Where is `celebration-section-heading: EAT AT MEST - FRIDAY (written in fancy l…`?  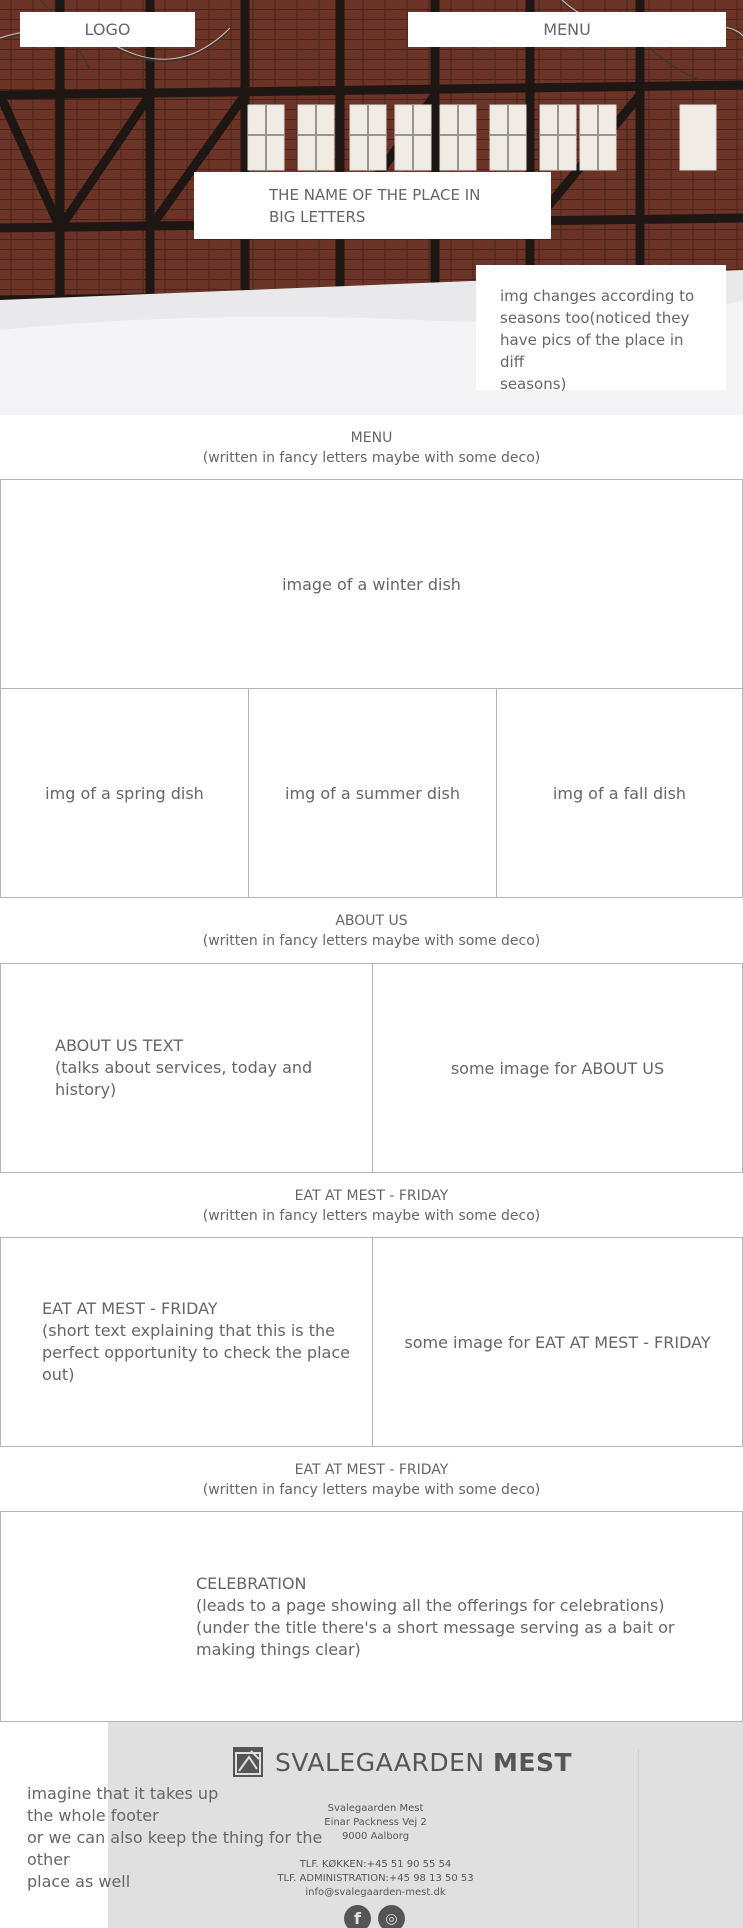 celebration-section-heading: EAT AT MEST - FRIDAY (written in fancy l… is located at coordinates (371, 1480).